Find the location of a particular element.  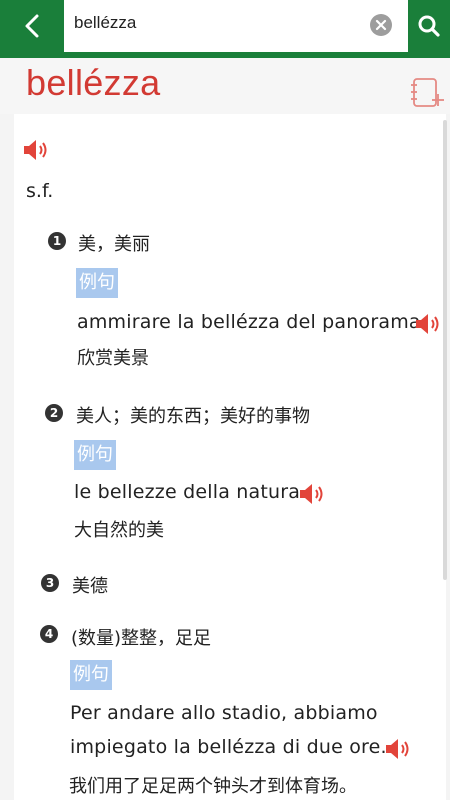

sense-number: 2 is located at coordinates (54, 413).